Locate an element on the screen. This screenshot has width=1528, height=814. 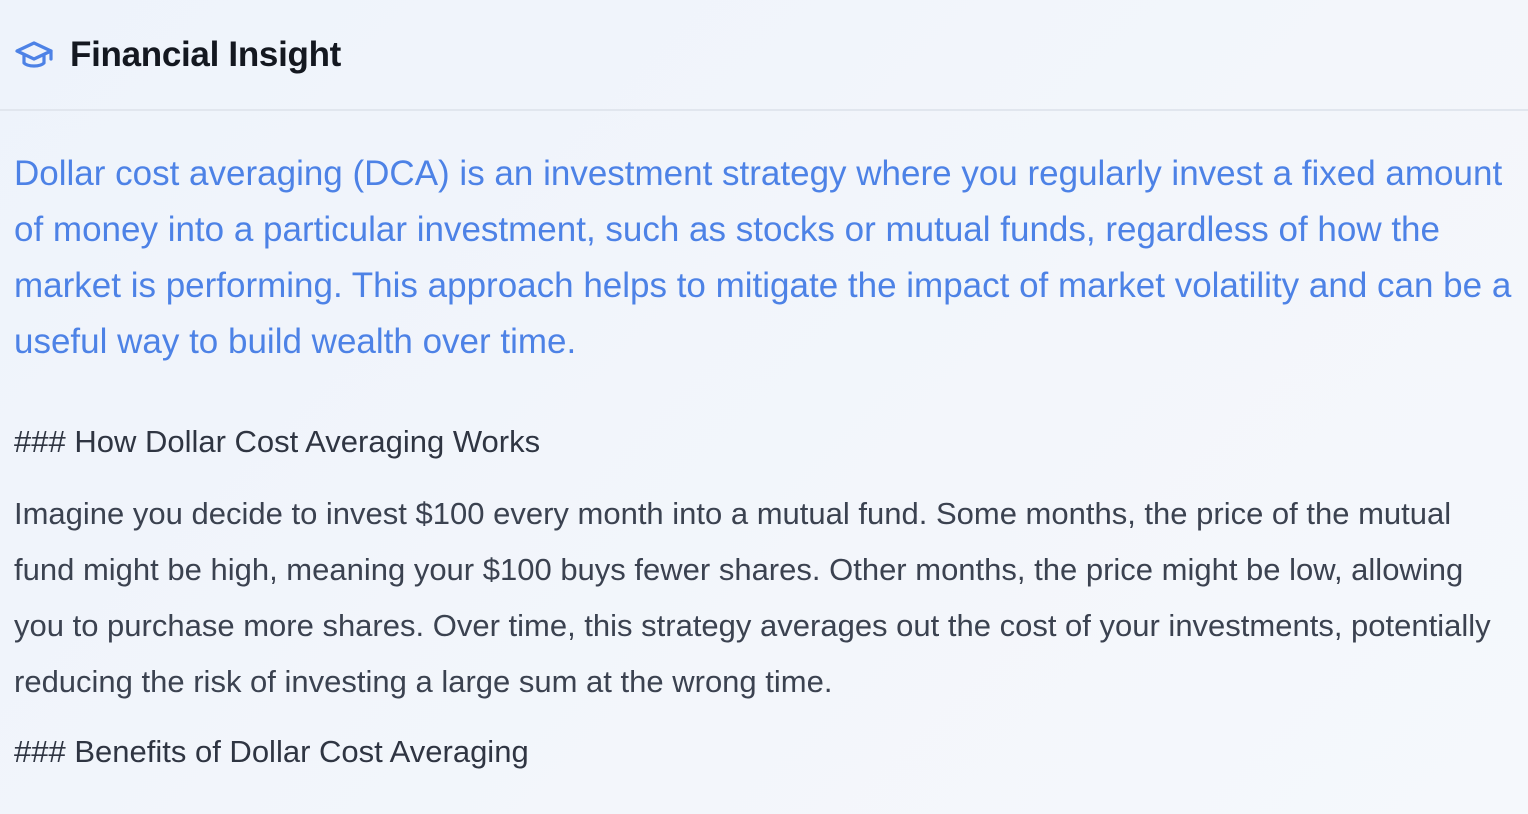
panel-header: Financial Insight is located at coordinates (764, 55).